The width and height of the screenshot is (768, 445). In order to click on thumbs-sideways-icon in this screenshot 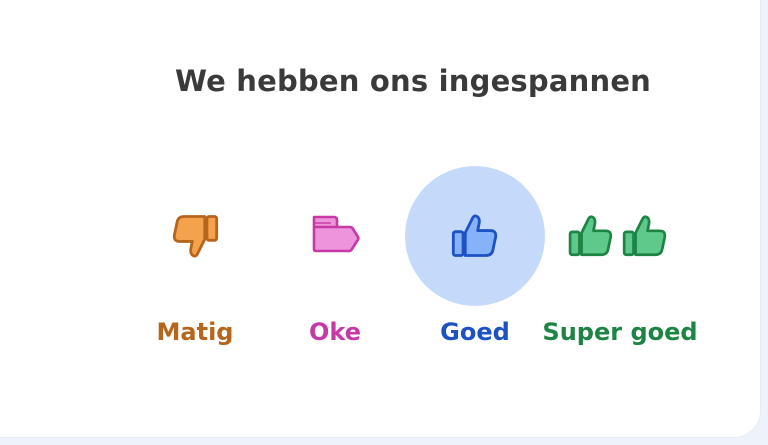, I will do `click(336, 234)`.